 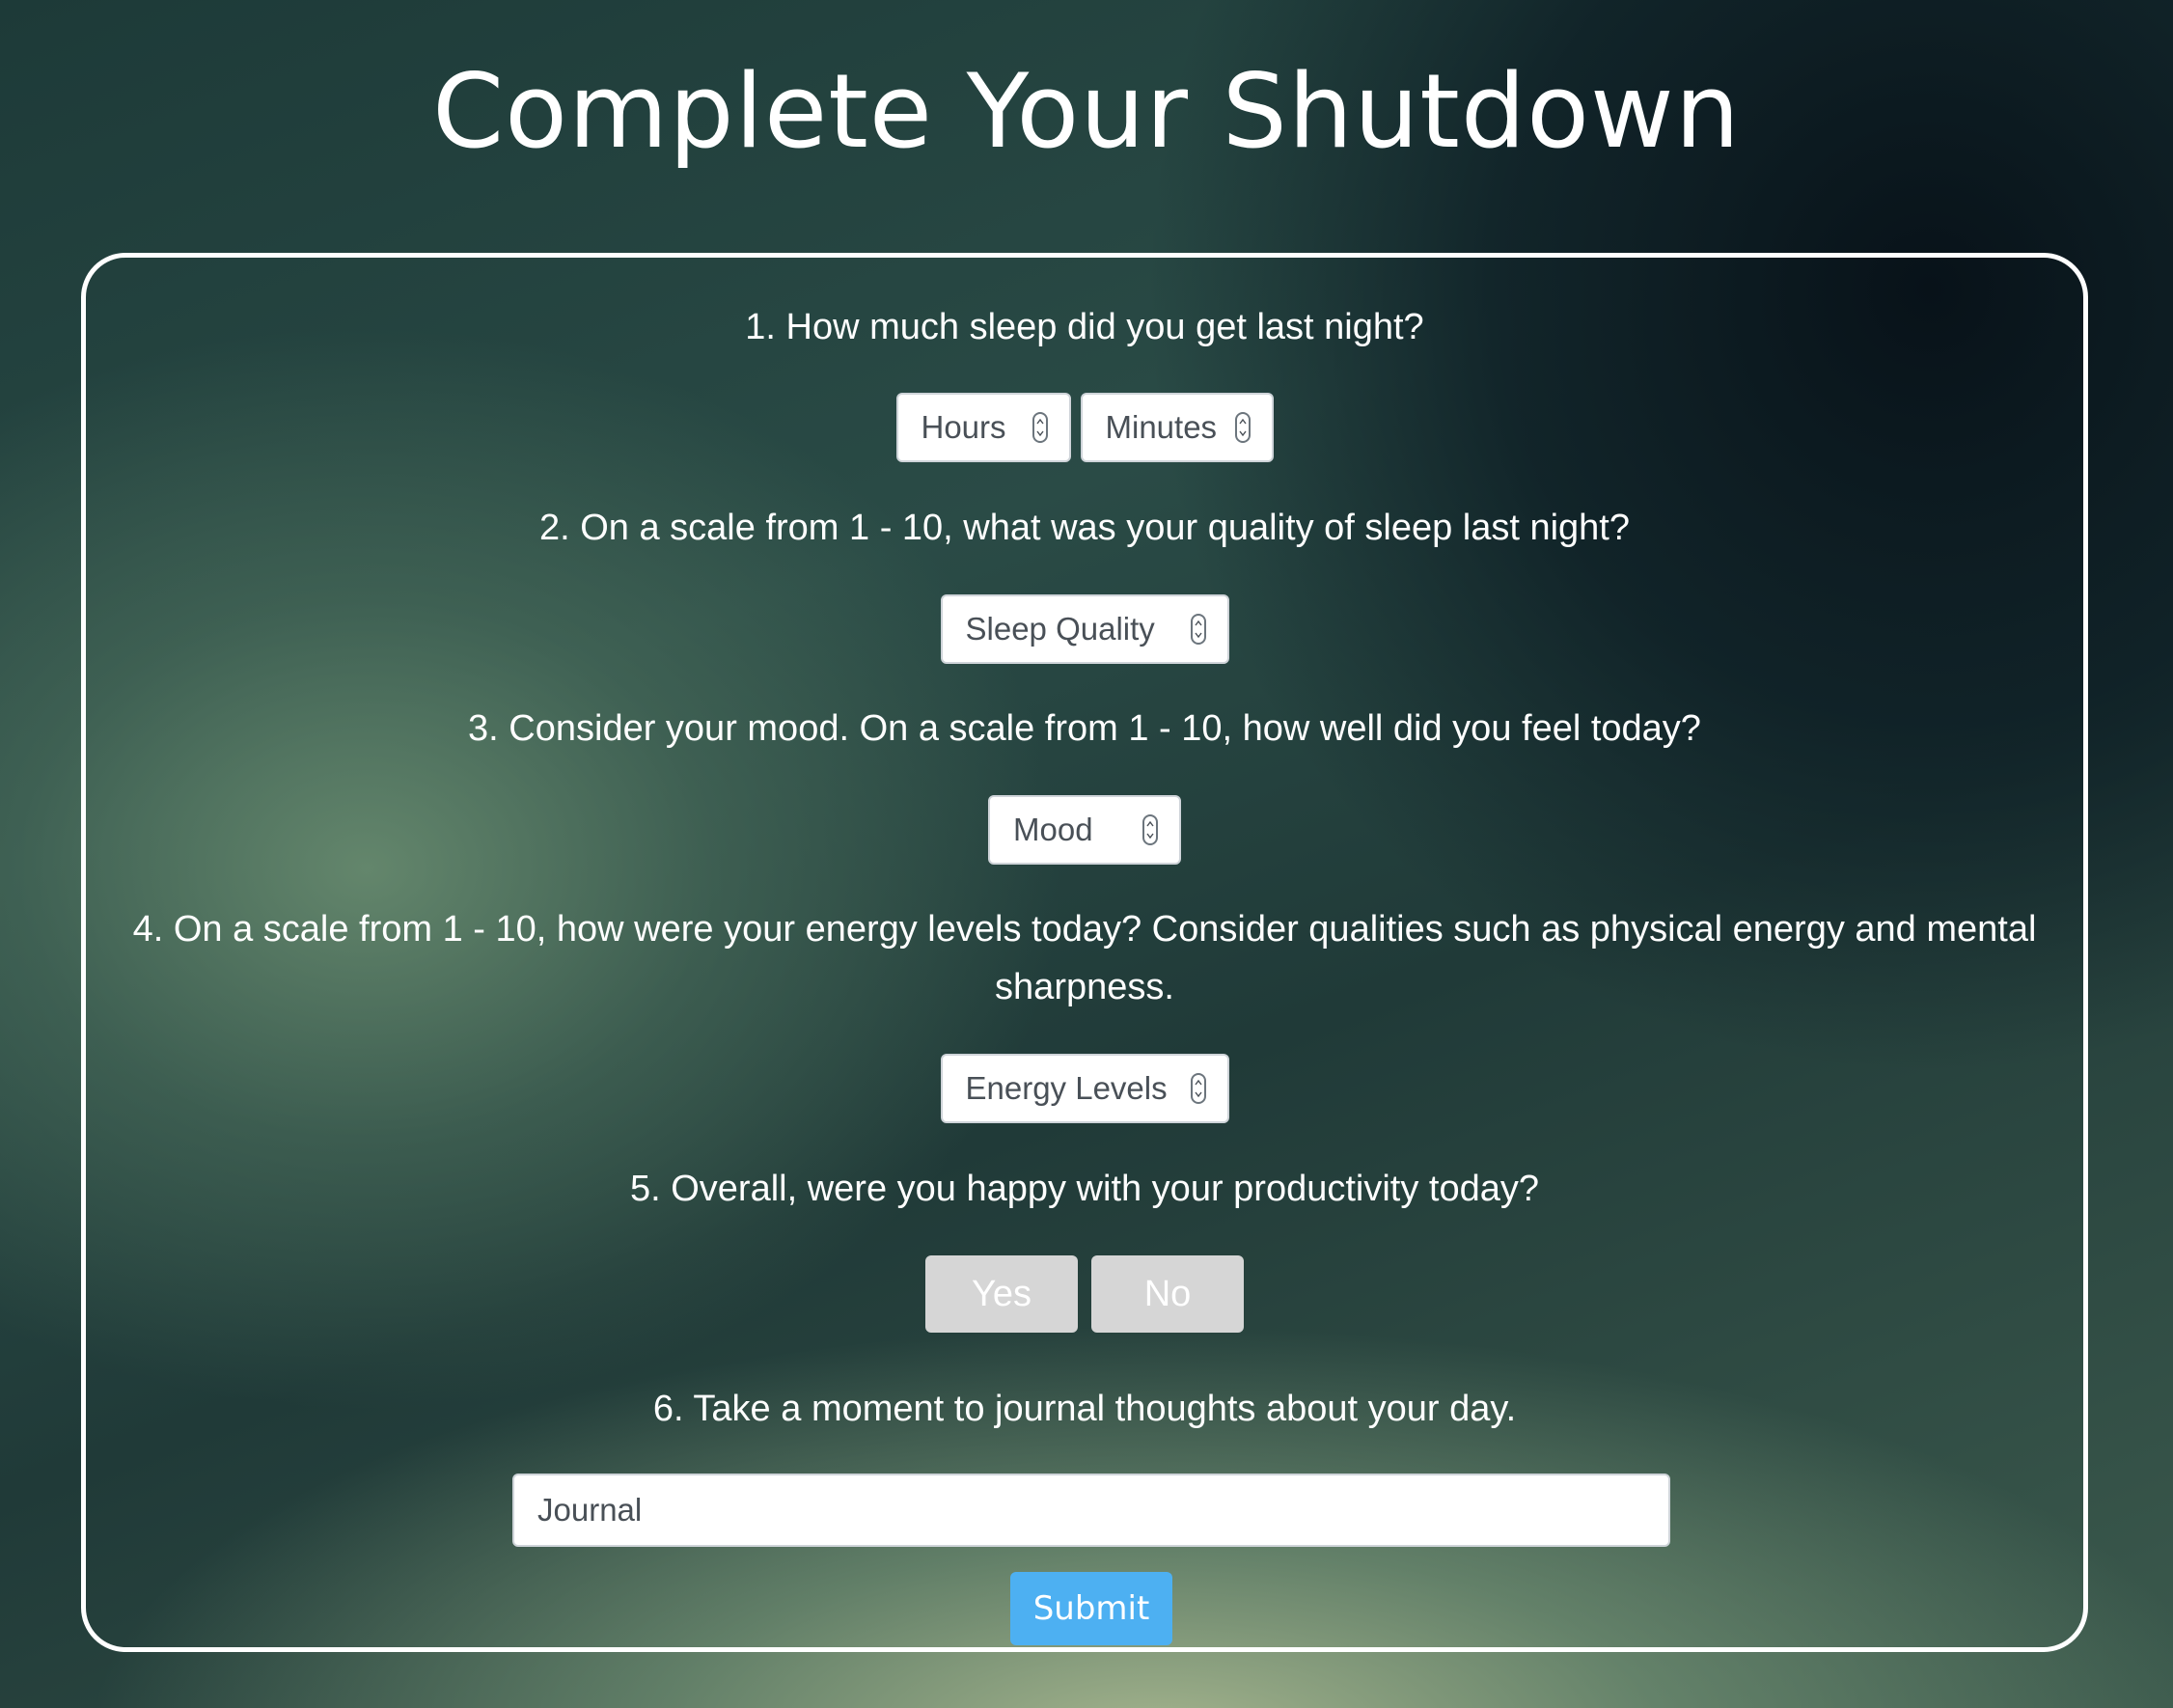 I want to click on minutes-input: Minutes, so click(x=1177, y=427).